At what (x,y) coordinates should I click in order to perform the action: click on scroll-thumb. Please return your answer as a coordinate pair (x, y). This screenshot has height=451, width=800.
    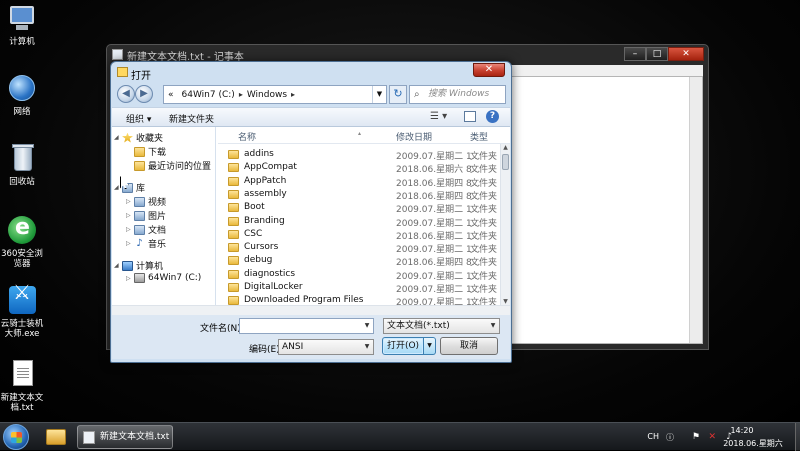
    Looking at the image, I should click on (505, 162).